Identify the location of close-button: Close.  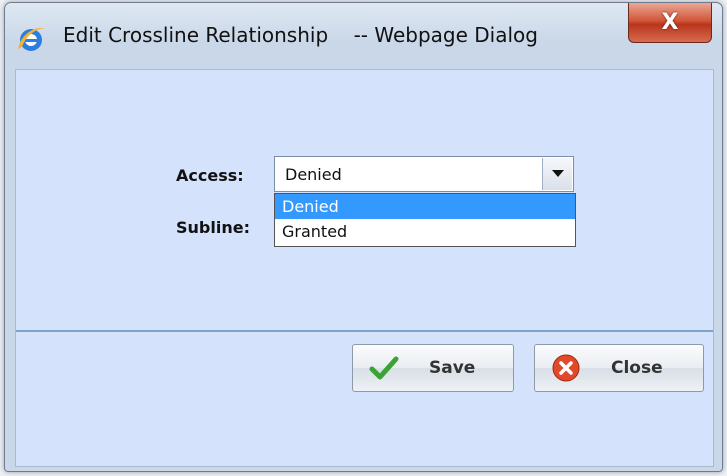
(619, 368).